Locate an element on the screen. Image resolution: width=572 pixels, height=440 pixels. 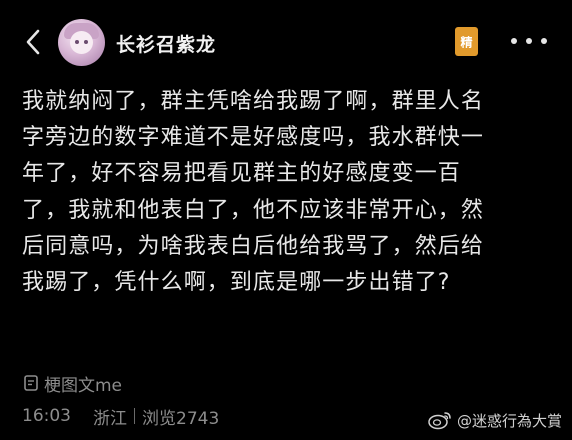
post-line: 字旁边的数字难道不是好感度吗，我水群快一 is located at coordinates (253, 138).